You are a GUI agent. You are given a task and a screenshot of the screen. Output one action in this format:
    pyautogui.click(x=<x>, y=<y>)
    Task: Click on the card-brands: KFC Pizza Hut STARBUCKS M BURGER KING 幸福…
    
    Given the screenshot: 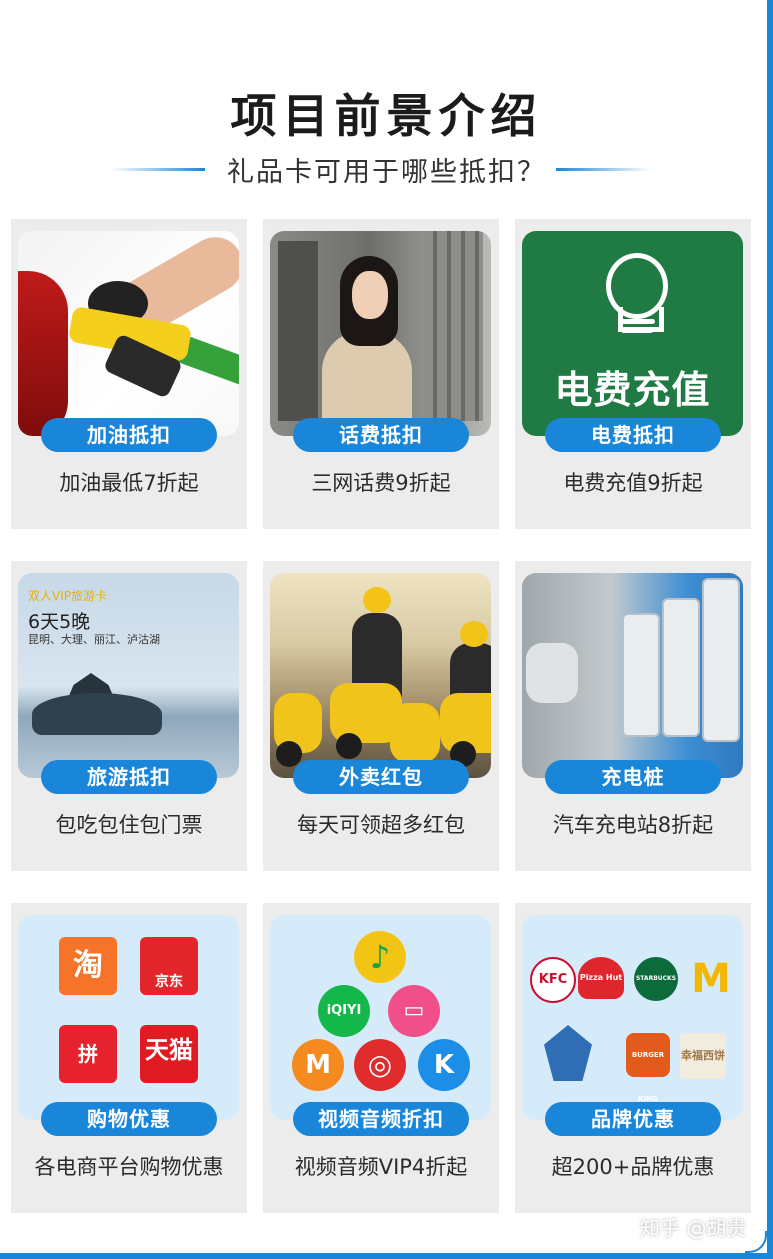 What is the action you would take?
    pyautogui.click(x=633, y=1058)
    